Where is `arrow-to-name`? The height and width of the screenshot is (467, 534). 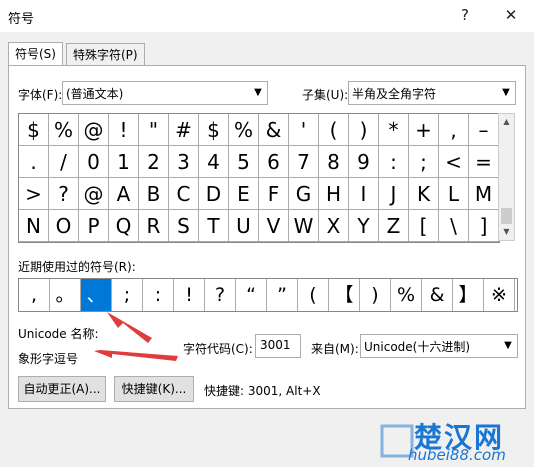
arrow-to-name is located at coordinates (136, 355).